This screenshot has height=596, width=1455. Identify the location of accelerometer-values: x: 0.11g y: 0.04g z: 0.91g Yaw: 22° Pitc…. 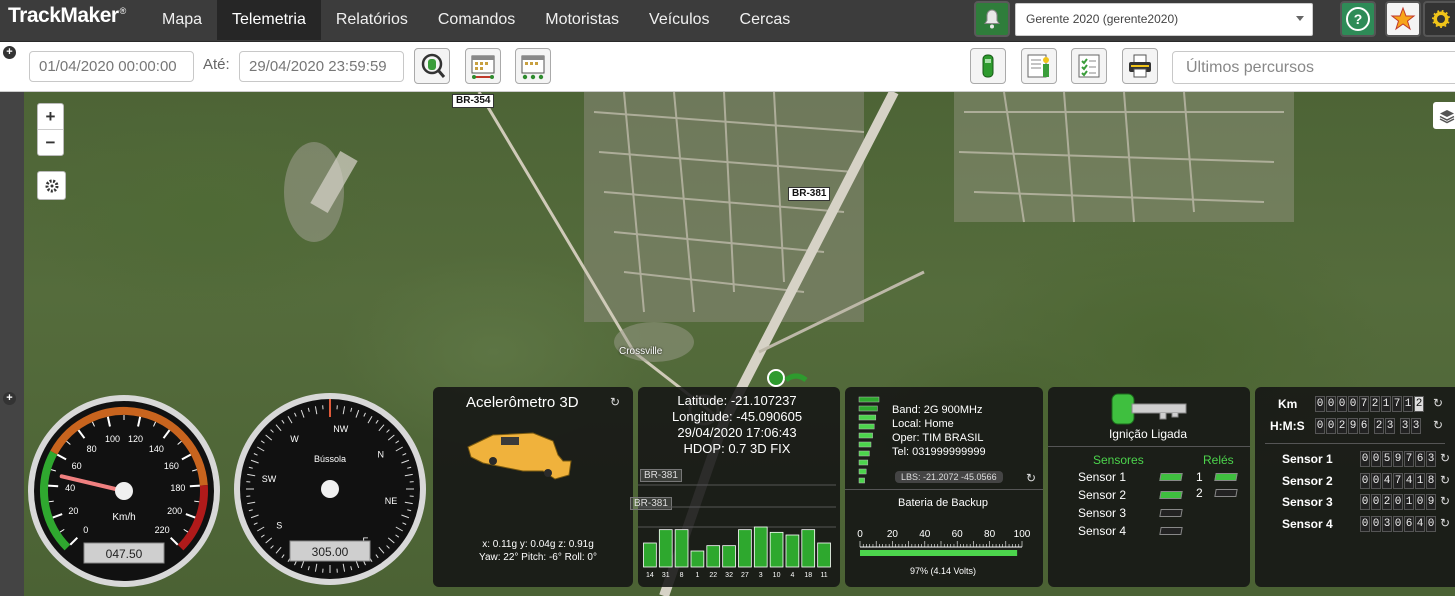
(538, 551).